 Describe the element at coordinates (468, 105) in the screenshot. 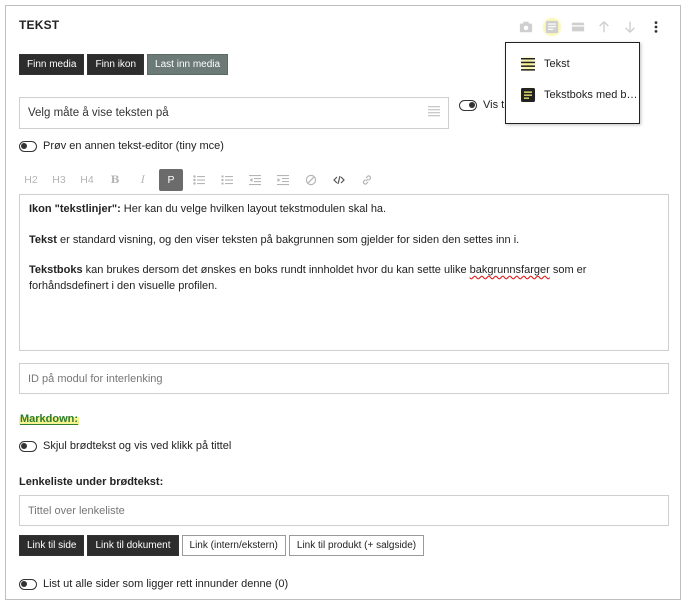

I see `vis-toggle` at that location.